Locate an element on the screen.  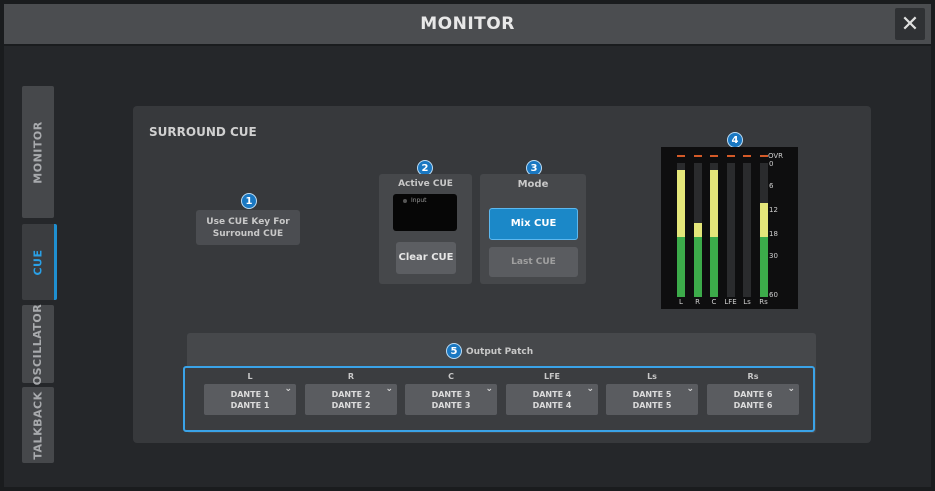
channel-label: R is located at coordinates (351, 376).